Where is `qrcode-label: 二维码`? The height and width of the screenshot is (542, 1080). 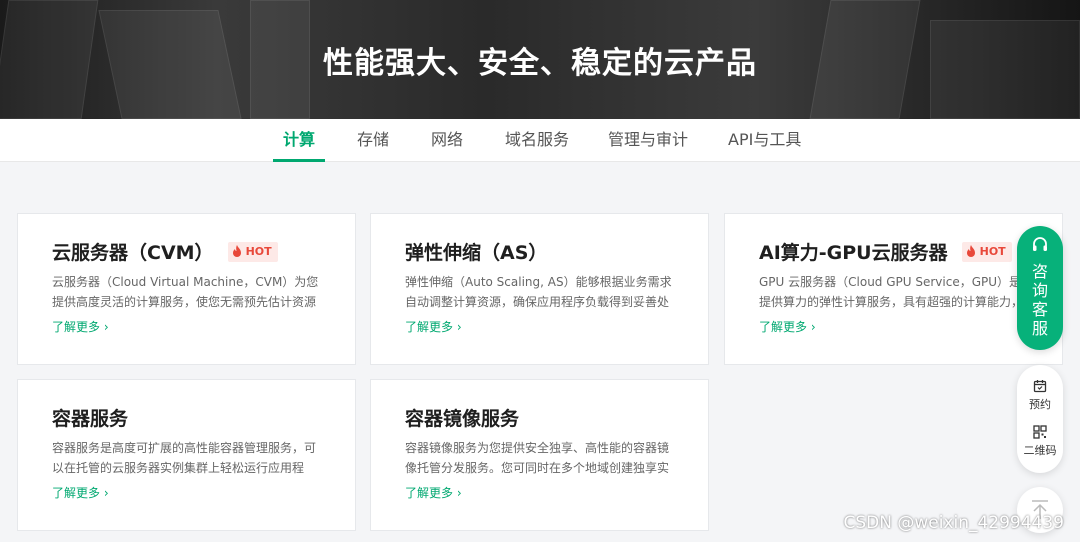
qrcode-label: 二维码 is located at coordinates (1040, 450).